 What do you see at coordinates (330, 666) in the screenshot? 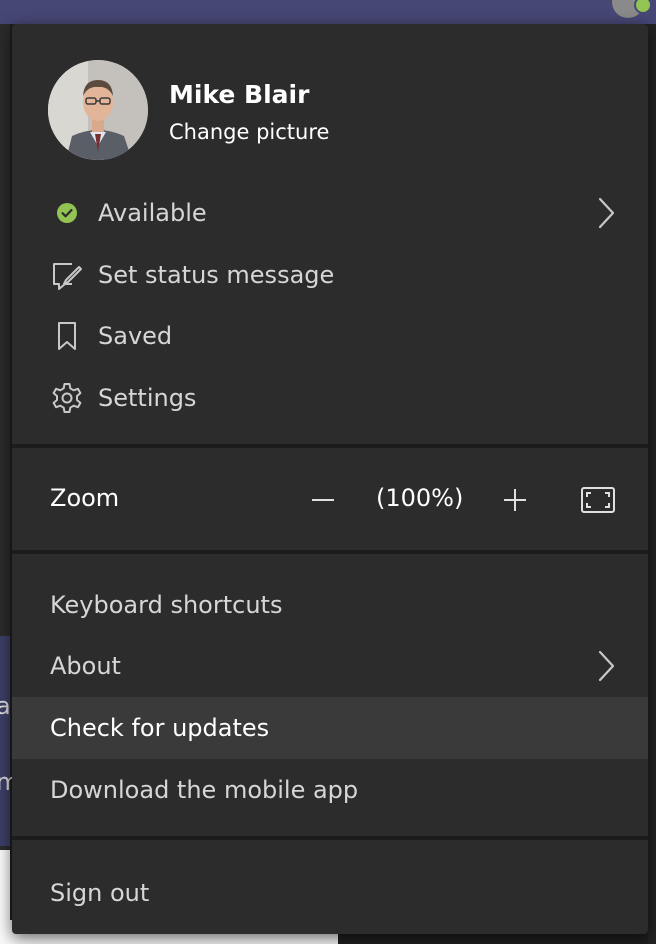
I see `about-item: About` at bounding box center [330, 666].